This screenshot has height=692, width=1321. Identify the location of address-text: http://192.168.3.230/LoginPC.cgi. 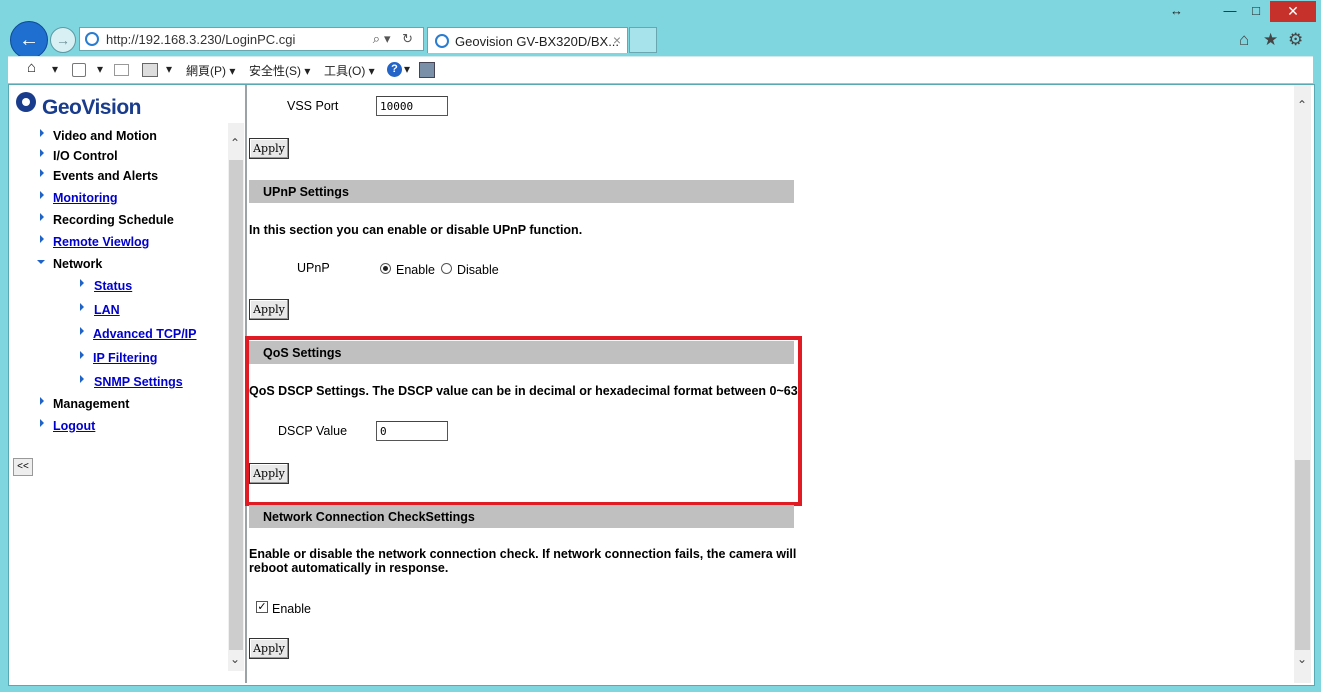
(200, 39).